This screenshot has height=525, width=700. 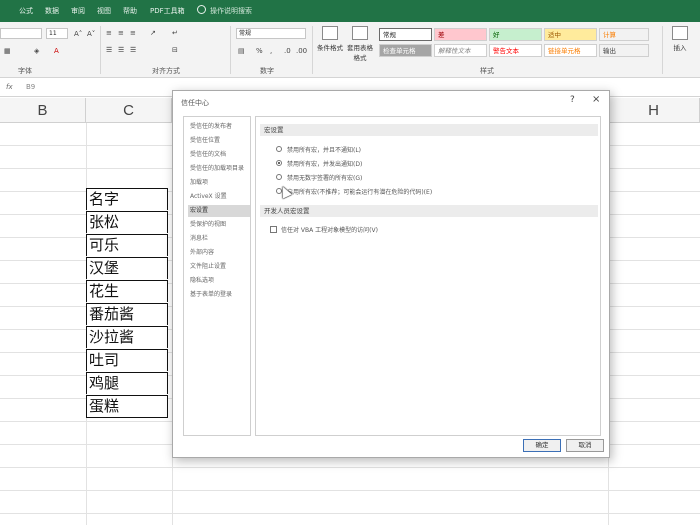 What do you see at coordinates (429, 130) in the screenshot?
I see `macro-settings-header: 宏设置` at bounding box center [429, 130].